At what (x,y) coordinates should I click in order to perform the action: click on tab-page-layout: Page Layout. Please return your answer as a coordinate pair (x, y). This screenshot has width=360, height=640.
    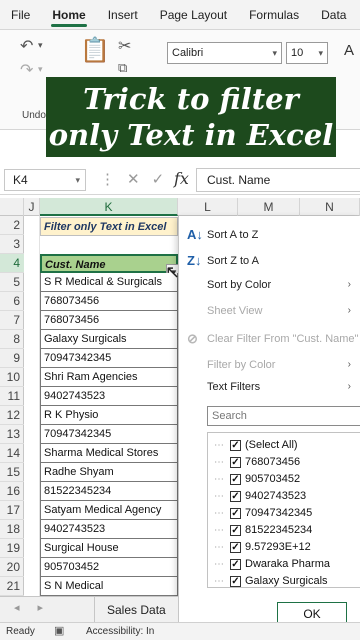
    Looking at the image, I should click on (193, 15).